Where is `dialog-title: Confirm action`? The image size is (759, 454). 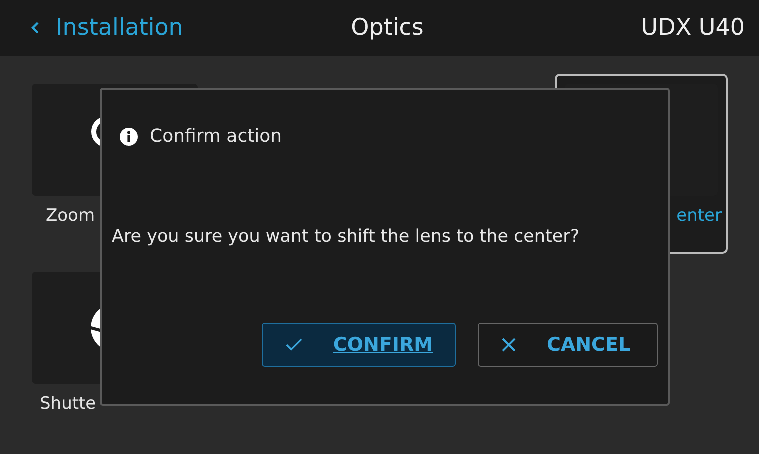
dialog-title: Confirm action is located at coordinates (216, 136).